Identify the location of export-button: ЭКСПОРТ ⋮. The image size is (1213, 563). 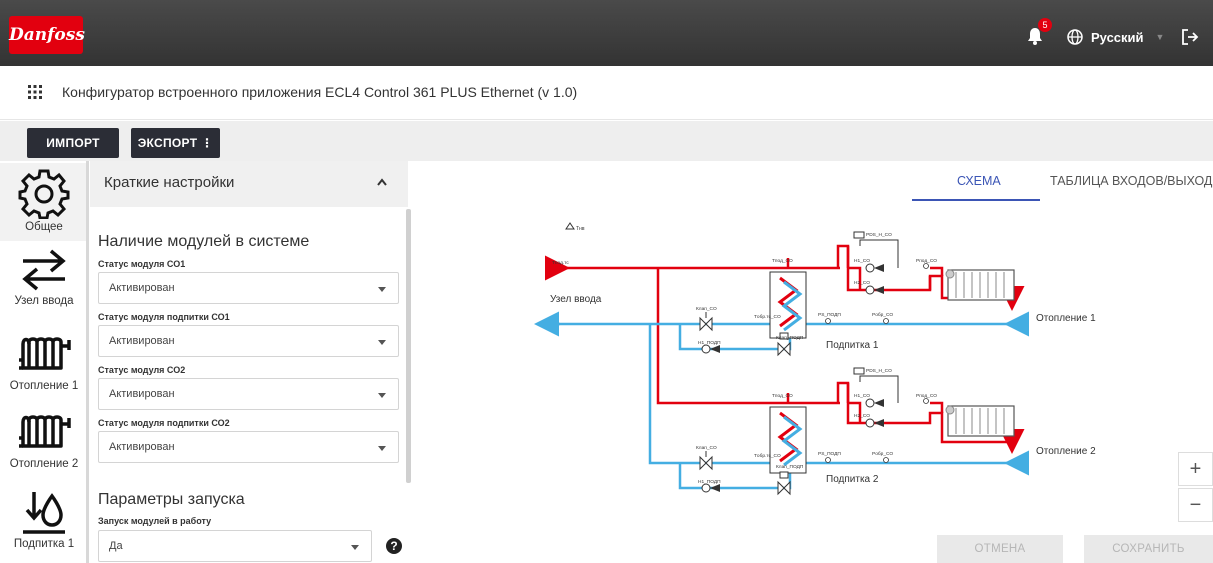
(175, 143).